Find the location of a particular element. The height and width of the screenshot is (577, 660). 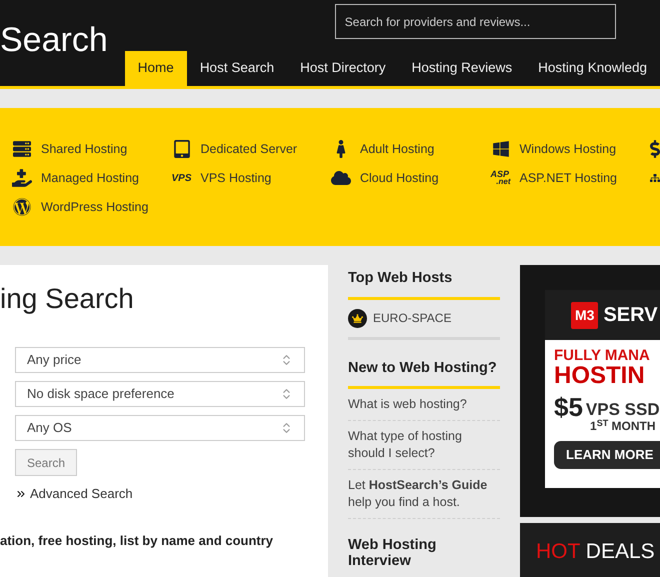

search-button: Search is located at coordinates (46, 462).